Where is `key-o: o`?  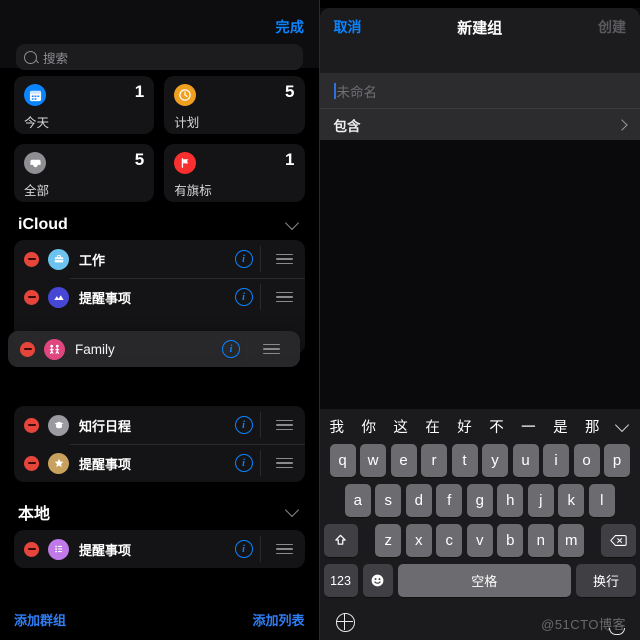 key-o: o is located at coordinates (586, 460).